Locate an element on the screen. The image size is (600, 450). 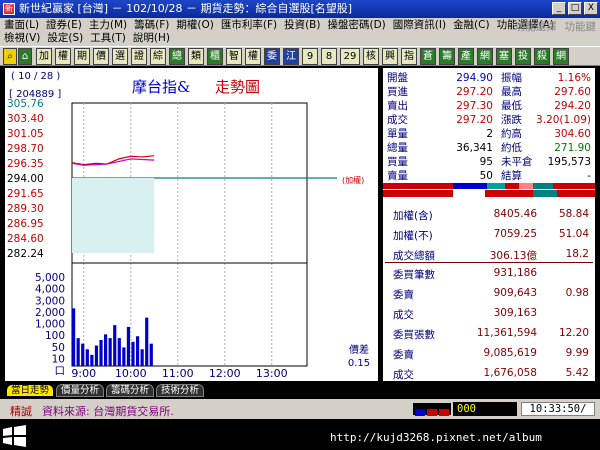
menu-r1-3: 籌碼(F) is located at coordinates (151, 25).